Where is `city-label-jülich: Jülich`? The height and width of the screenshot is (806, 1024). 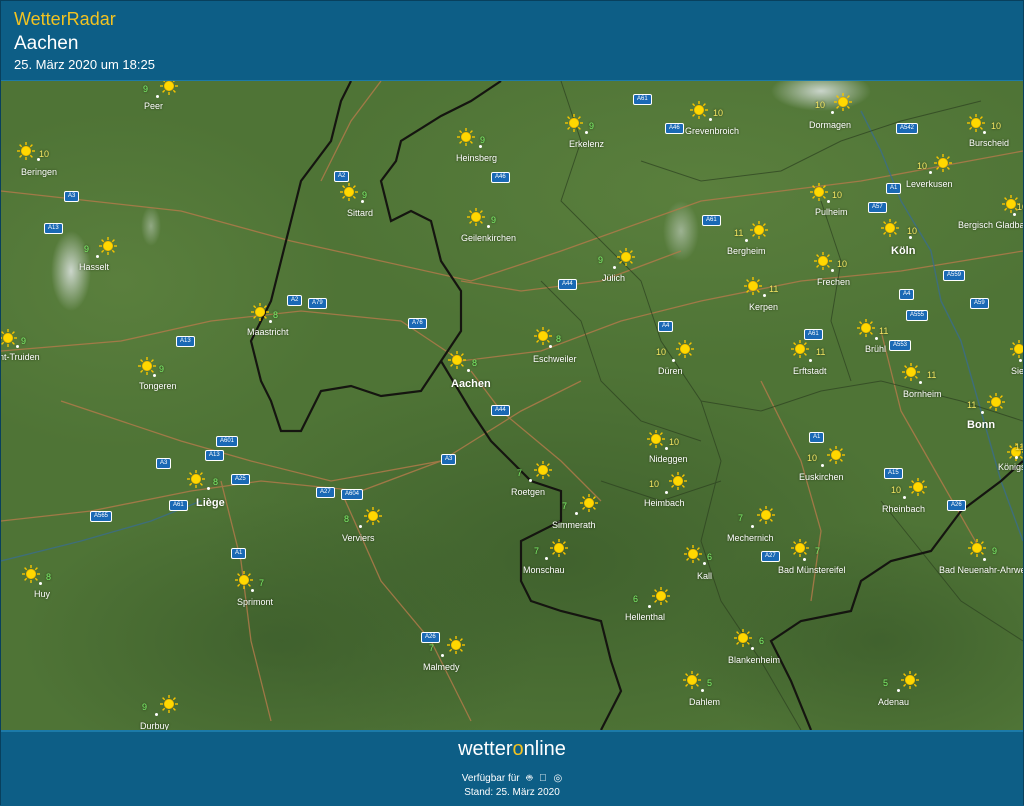
city-label-jülich: Jülich is located at coordinates (613, 278).